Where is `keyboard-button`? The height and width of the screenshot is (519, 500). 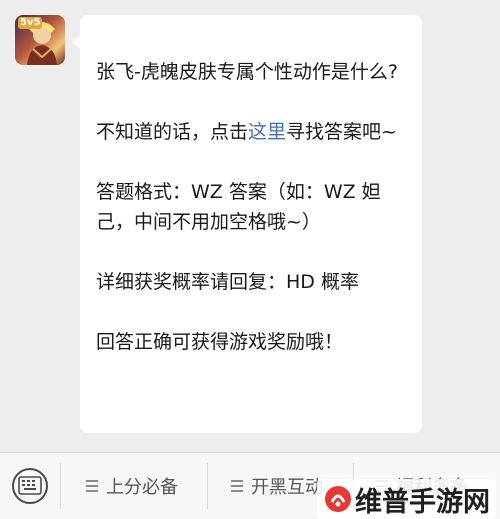 keyboard-button is located at coordinates (30, 486).